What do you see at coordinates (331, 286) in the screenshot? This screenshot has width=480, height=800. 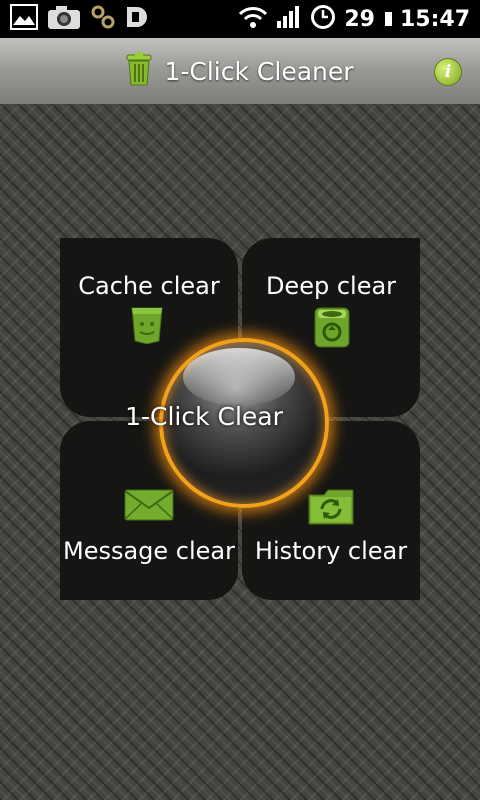 I see `deep-clear-label: Deep clear` at bounding box center [331, 286].